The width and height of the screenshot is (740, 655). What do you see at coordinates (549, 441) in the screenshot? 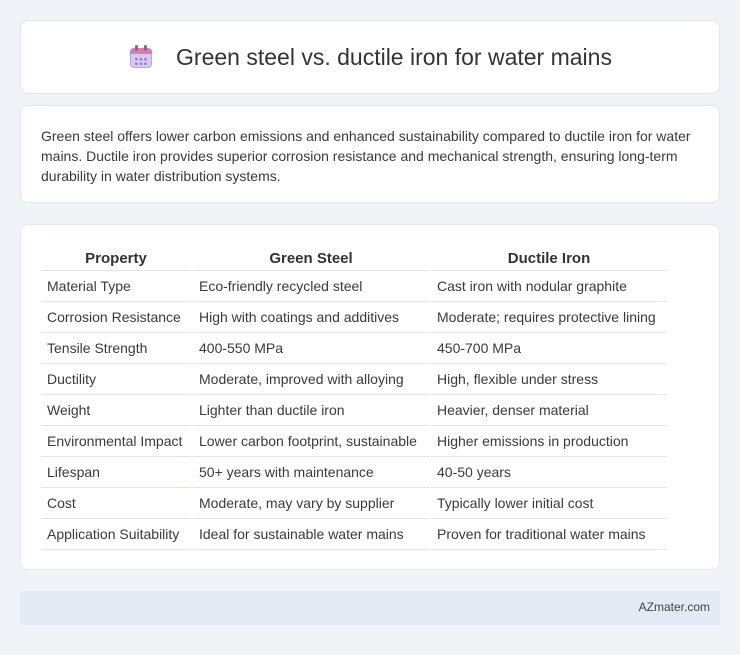
I see `table-cell: Higher emissions in production` at bounding box center [549, 441].